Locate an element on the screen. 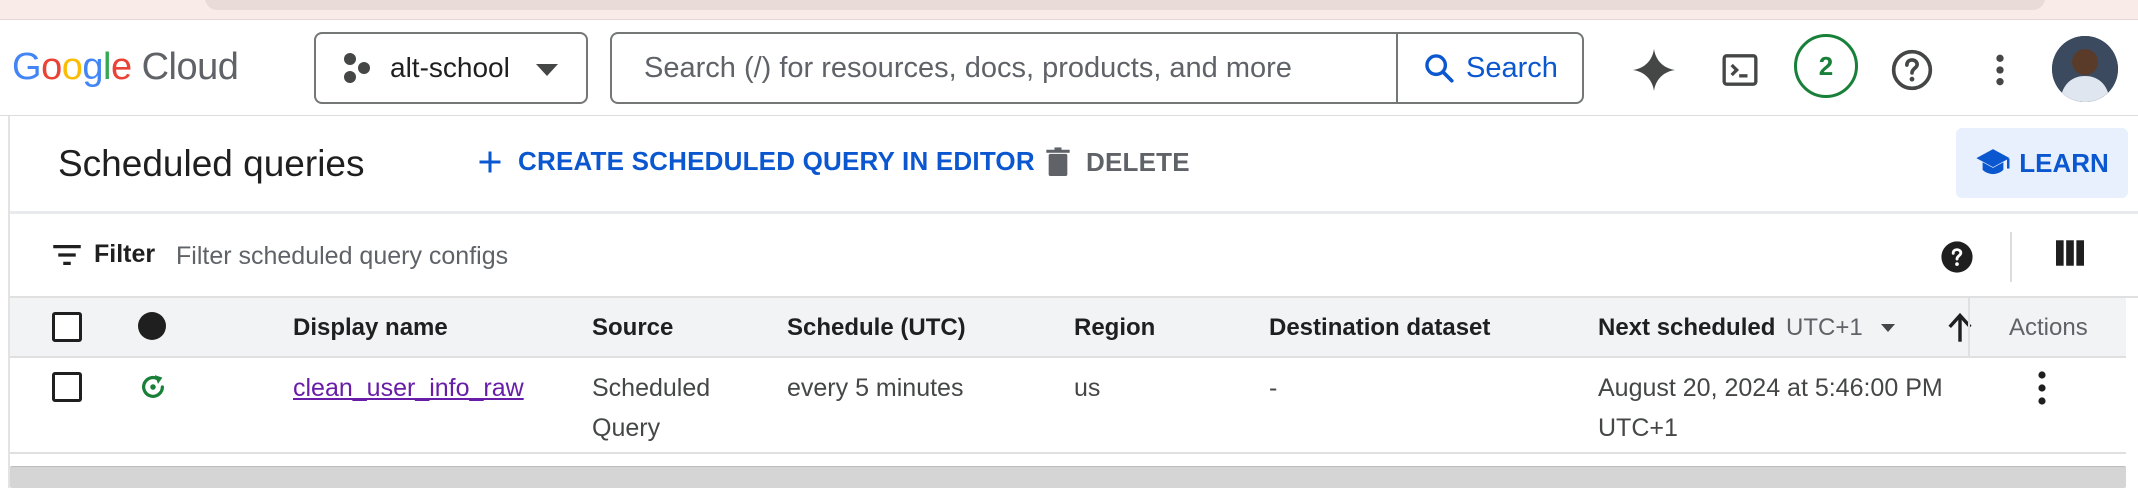 The width and height of the screenshot is (2138, 488). row-next-scheduled: August 20, 2024 at 5:46:00 PM UTC+1 is located at coordinates (1770, 408).